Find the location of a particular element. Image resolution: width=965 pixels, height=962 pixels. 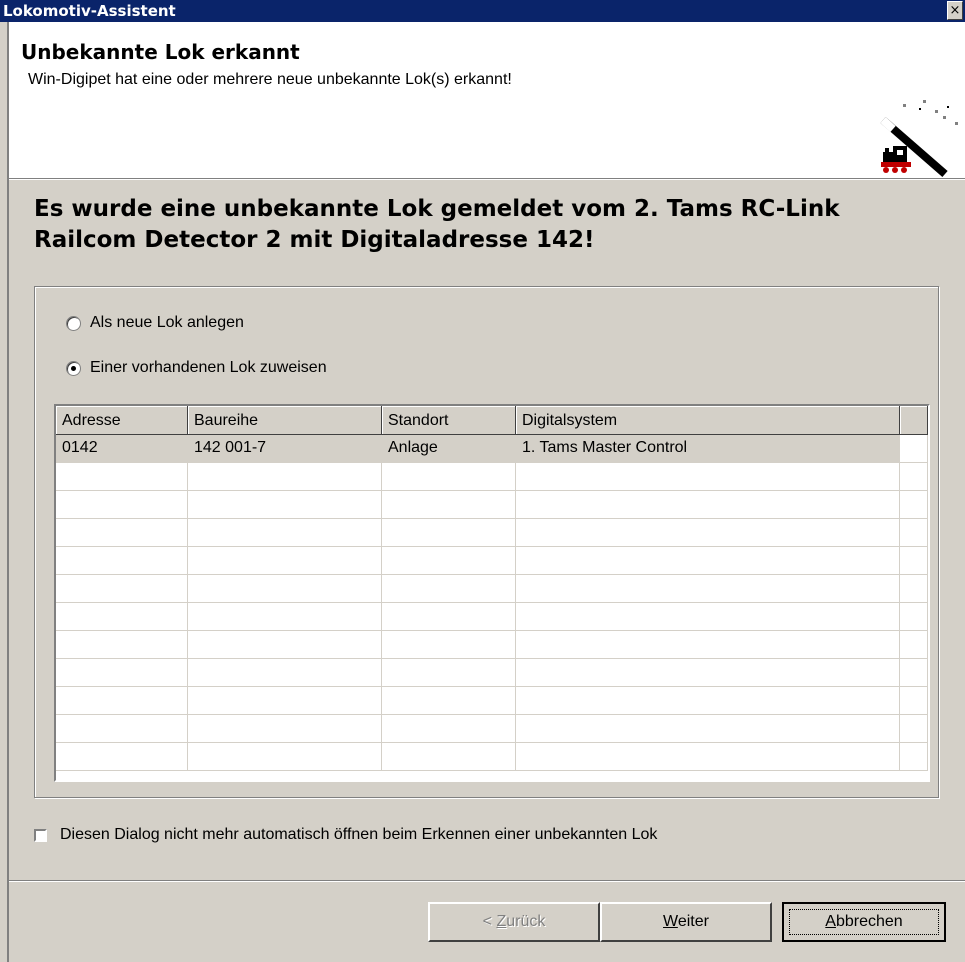

auto-open-checkbox-box is located at coordinates (40, 835).